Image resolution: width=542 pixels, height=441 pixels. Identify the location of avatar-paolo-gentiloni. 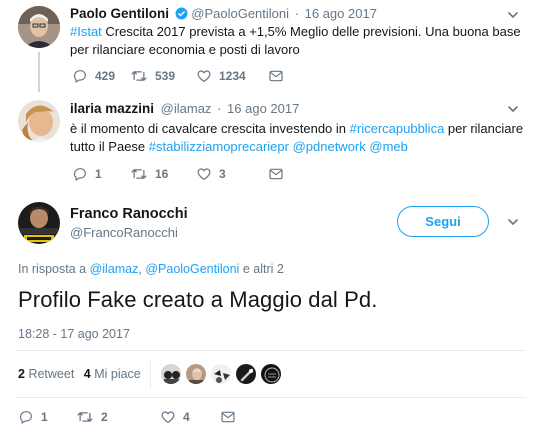
(39, 27).